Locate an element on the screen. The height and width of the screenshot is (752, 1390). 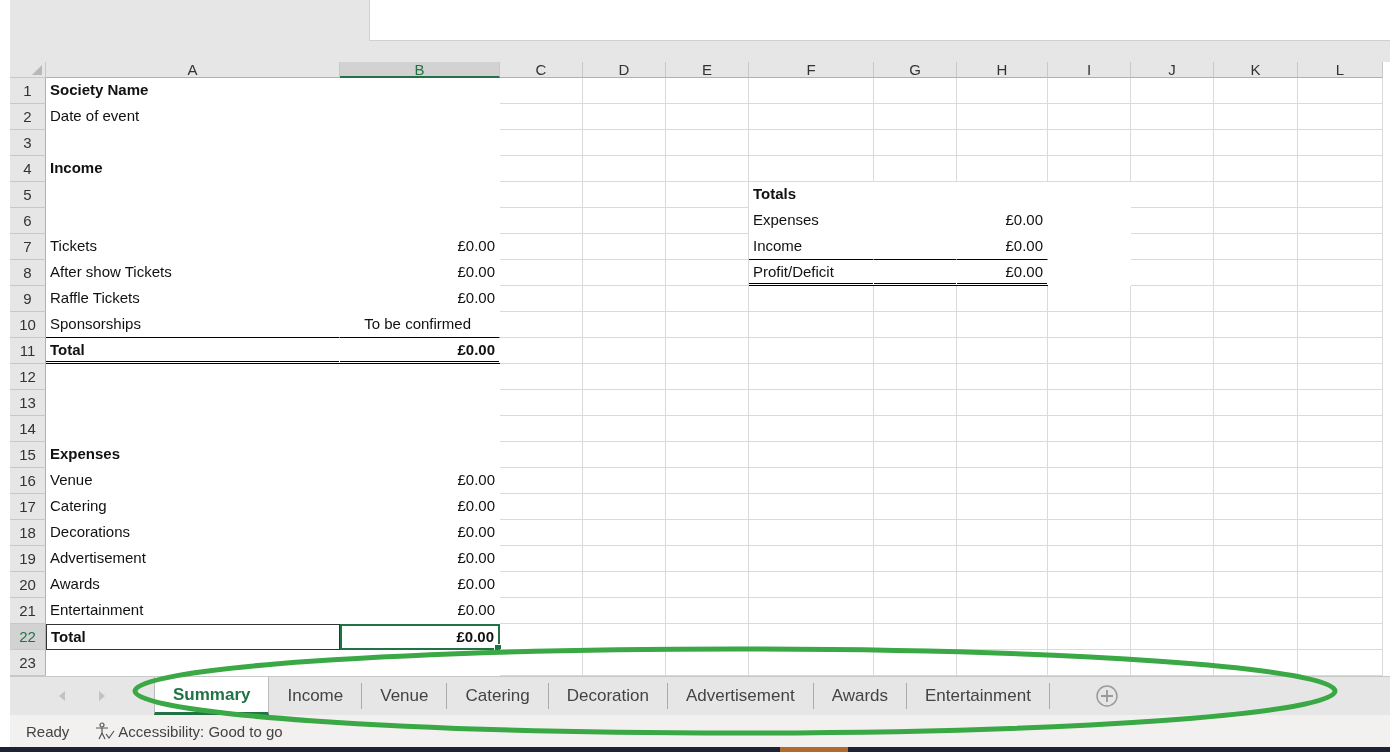
column-header: G is located at coordinates (915, 70).